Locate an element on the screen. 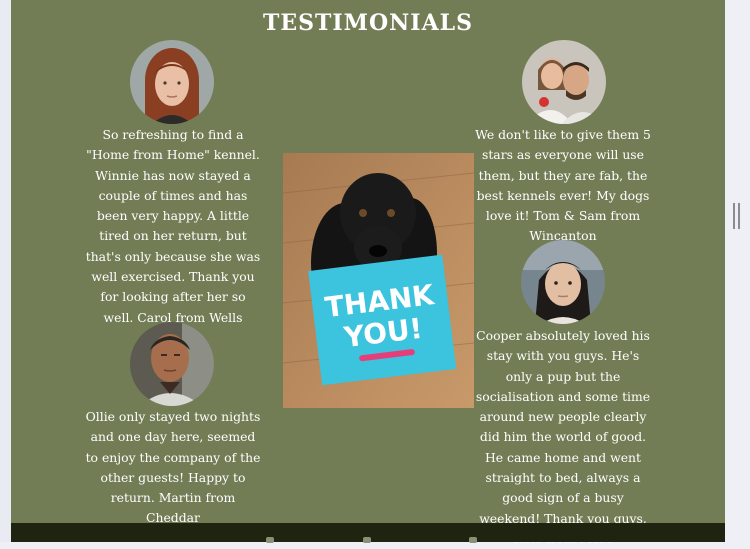 The height and width of the screenshot is (549, 750). dog-thank-you-photo: THANK YOU! is located at coordinates (378, 280).